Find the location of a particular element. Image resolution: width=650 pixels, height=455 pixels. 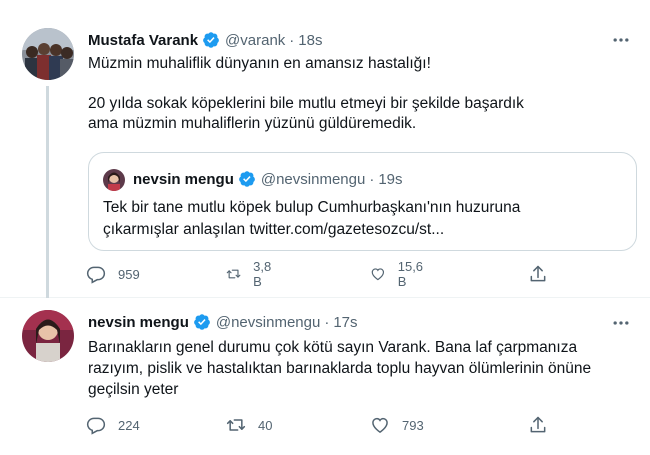

quoted-timestamp: 19s is located at coordinates (390, 179).